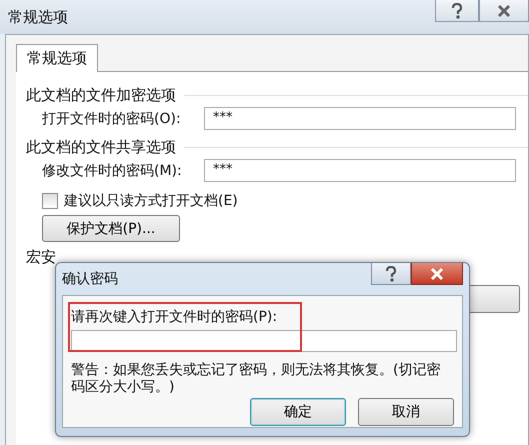  Describe the element at coordinates (256, 379) in the screenshot. I see `warning-text: 警告：如果您丢失或忘记了密码，则无法将其恢复。(切记密码区分大小写。)` at that location.